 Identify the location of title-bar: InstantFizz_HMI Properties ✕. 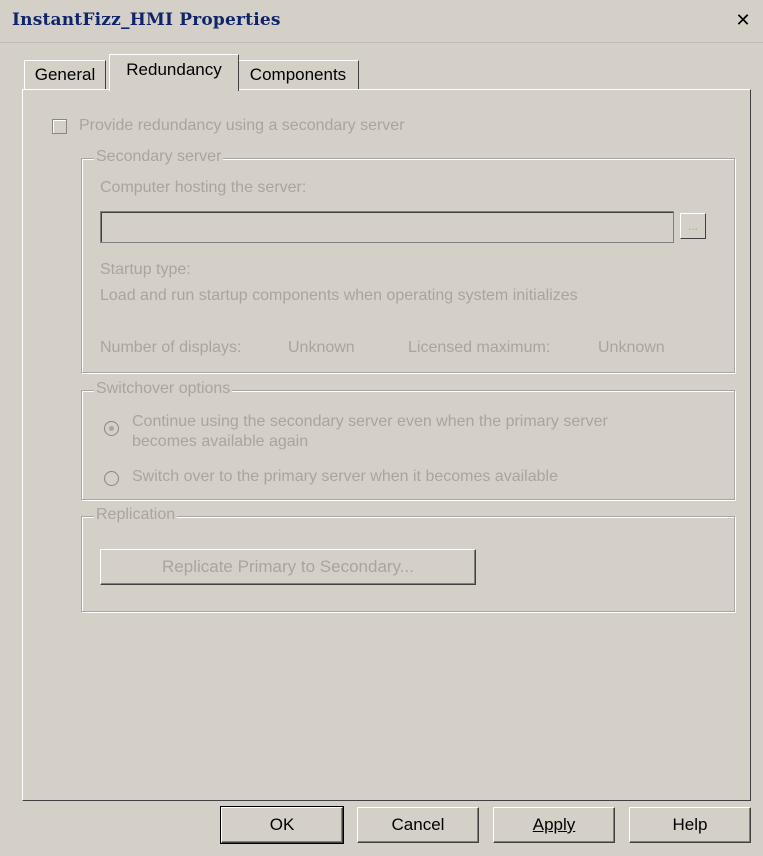
(381, 21).